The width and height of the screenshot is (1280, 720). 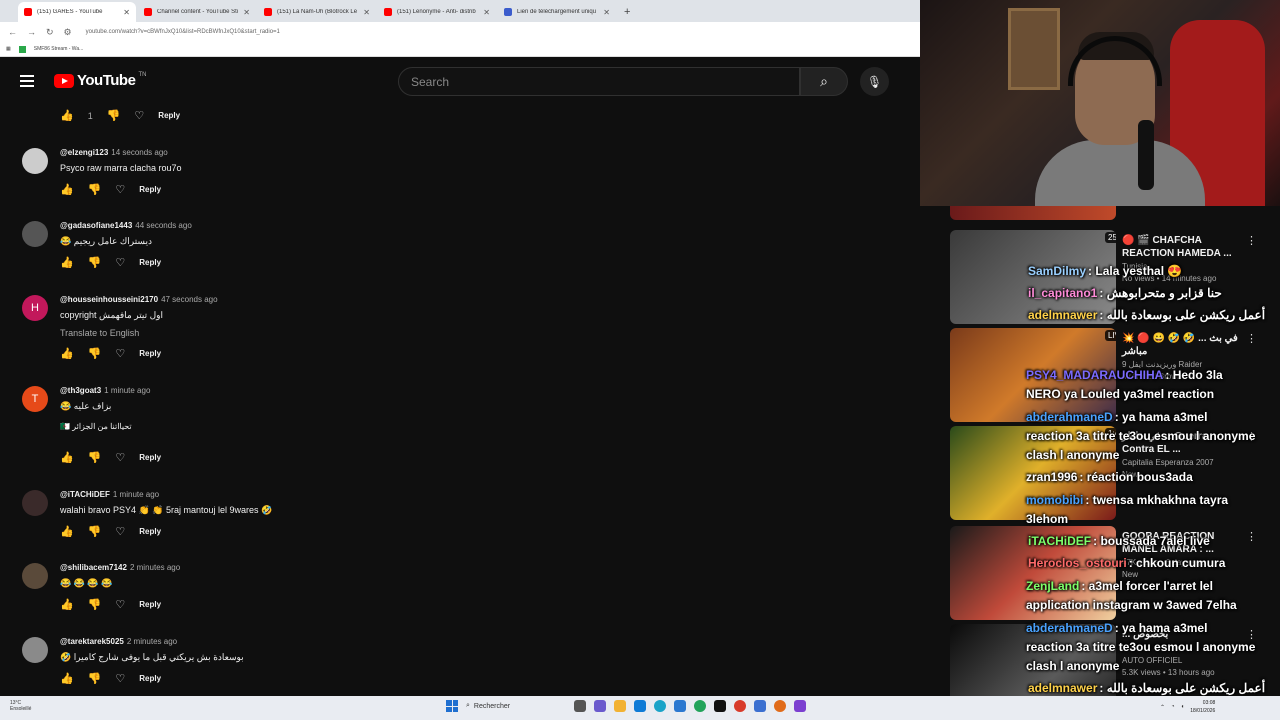 I want to click on reload-icon: ↻, so click(x=50, y=32).